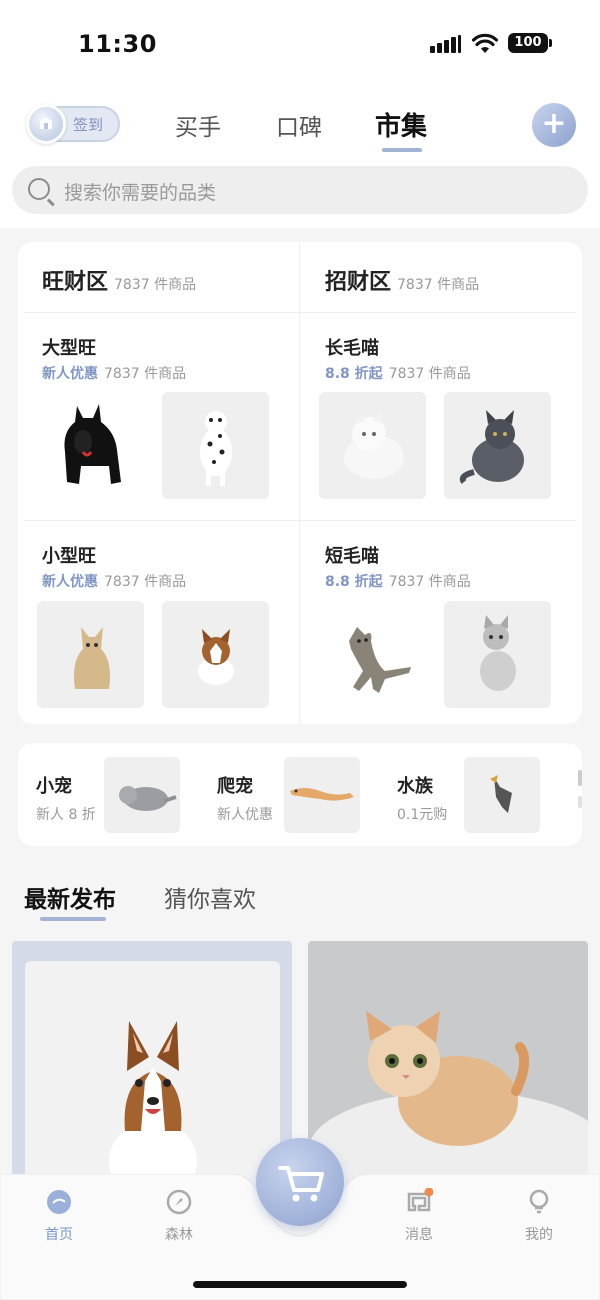 The width and height of the screenshot is (600, 1300). What do you see at coordinates (179, 1235) in the screenshot?
I see `nav-label: 森林` at bounding box center [179, 1235].